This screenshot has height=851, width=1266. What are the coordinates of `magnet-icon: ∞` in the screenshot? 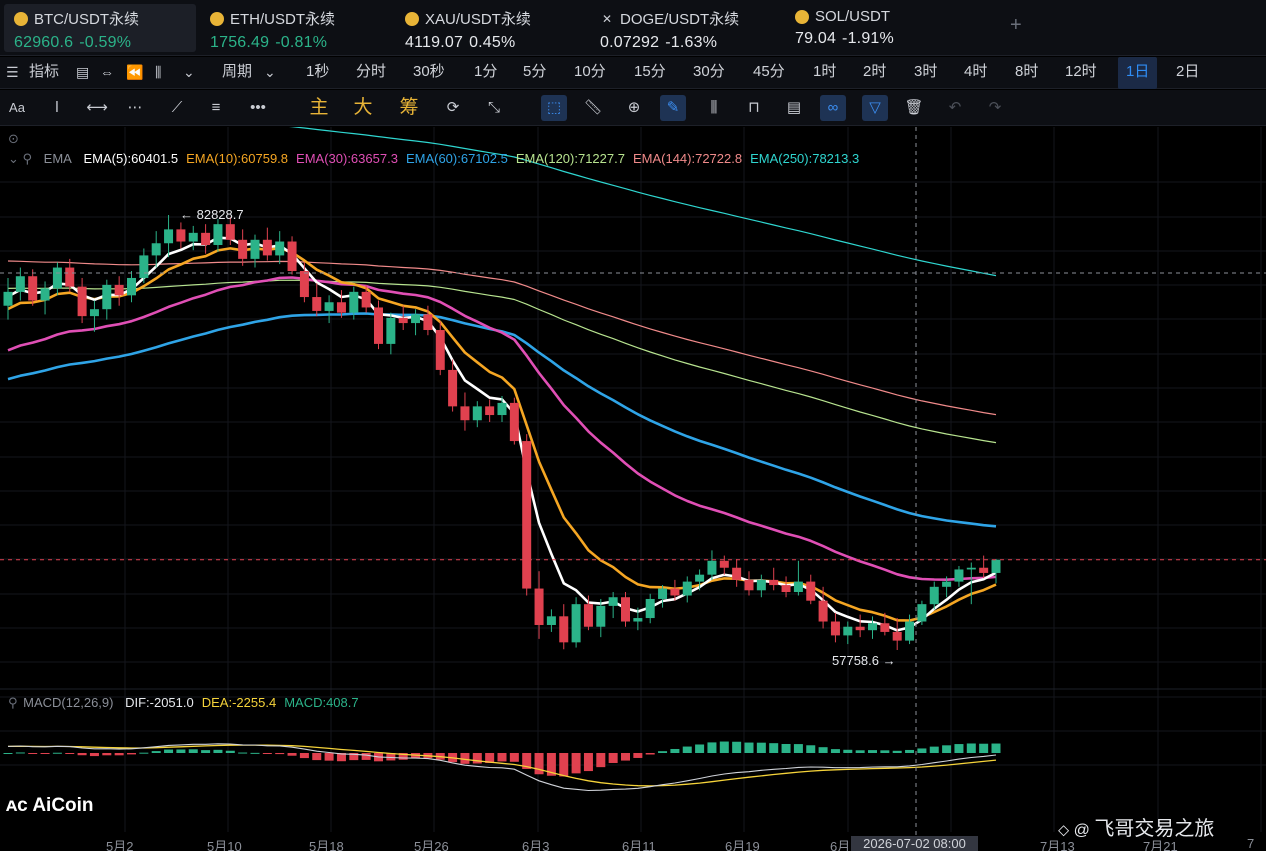 It's located at (833, 108).